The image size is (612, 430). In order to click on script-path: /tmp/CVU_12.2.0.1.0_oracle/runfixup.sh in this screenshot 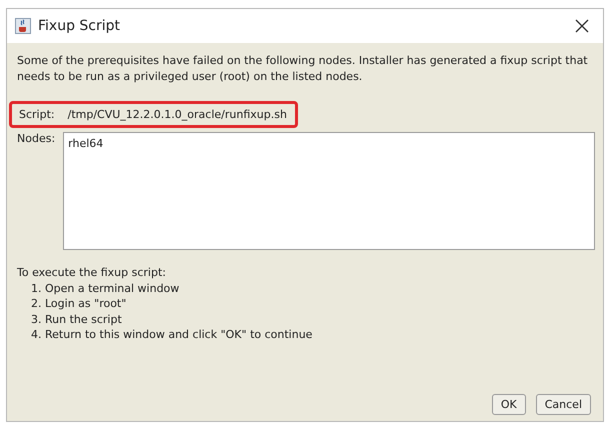, I will do `click(177, 114)`.